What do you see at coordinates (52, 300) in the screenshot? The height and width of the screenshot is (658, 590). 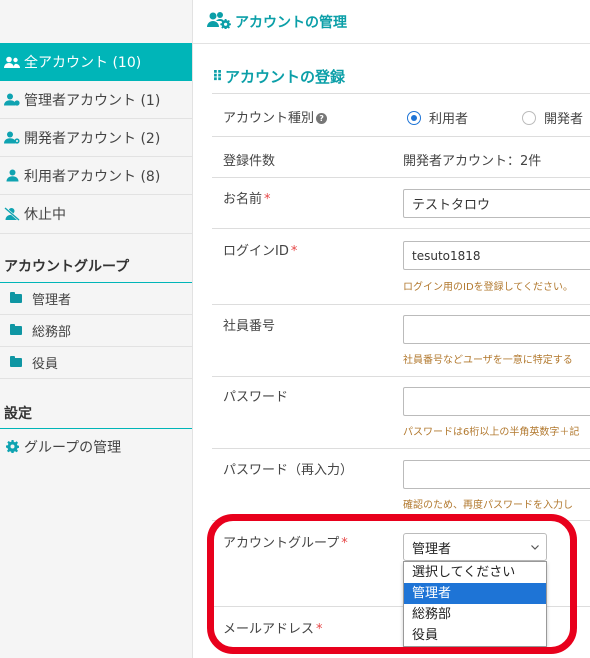 I see `sidebar-group-label: 管理者` at bounding box center [52, 300].